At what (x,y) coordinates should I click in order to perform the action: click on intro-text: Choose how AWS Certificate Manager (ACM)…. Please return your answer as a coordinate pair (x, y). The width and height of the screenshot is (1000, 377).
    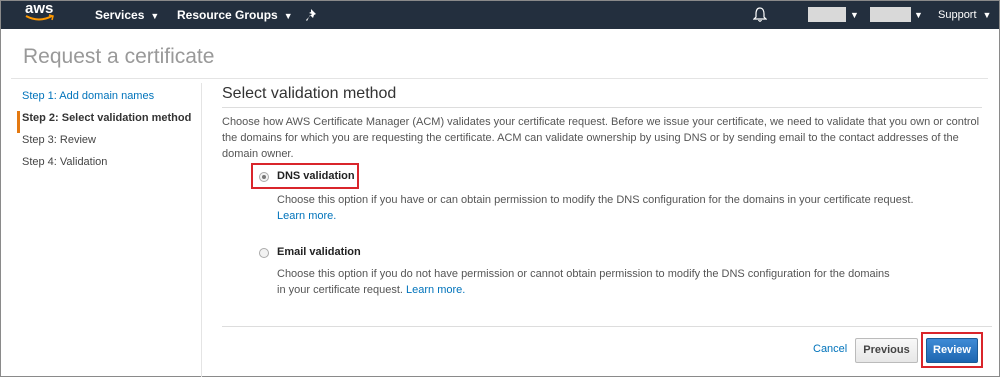
    Looking at the image, I should click on (601, 138).